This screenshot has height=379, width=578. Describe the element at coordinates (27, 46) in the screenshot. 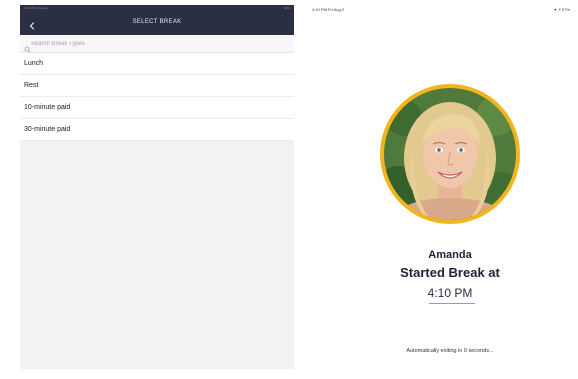

I see `search-icon` at that location.